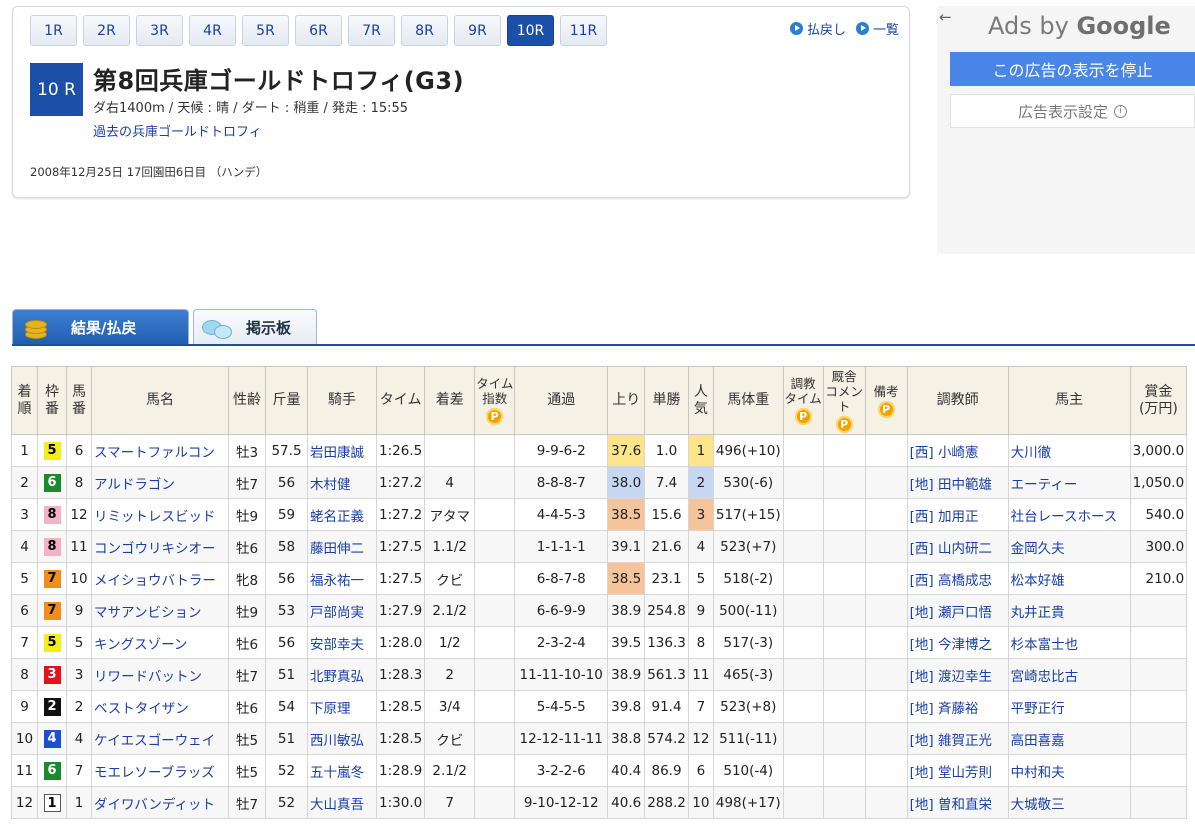 The image size is (1195, 825). Describe the element at coordinates (330, 709) in the screenshot. I see `jockey-cell-link: 下原理` at that location.